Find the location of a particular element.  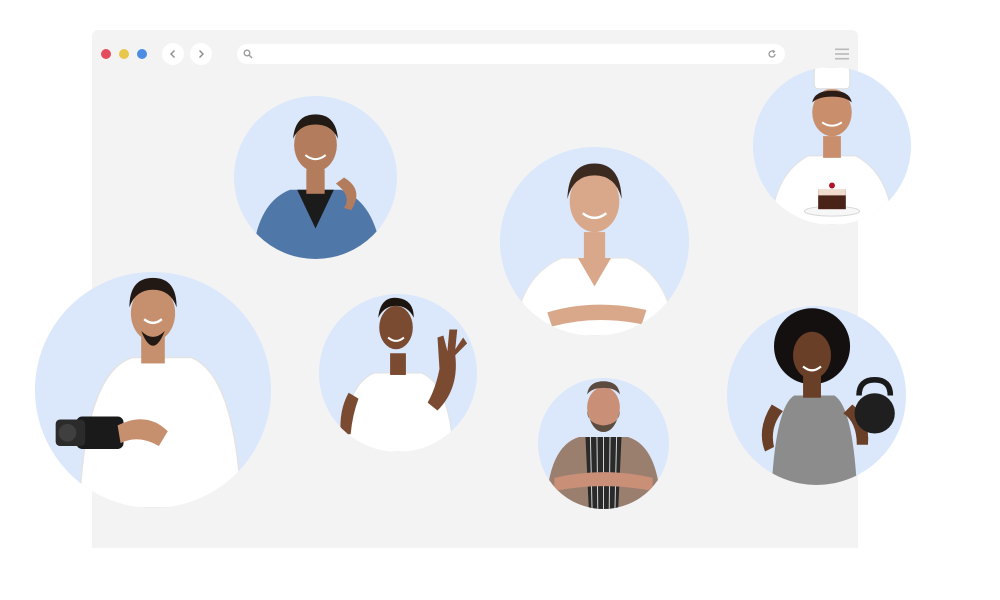

avatar-man-denim-jacket is located at coordinates (315, 177).